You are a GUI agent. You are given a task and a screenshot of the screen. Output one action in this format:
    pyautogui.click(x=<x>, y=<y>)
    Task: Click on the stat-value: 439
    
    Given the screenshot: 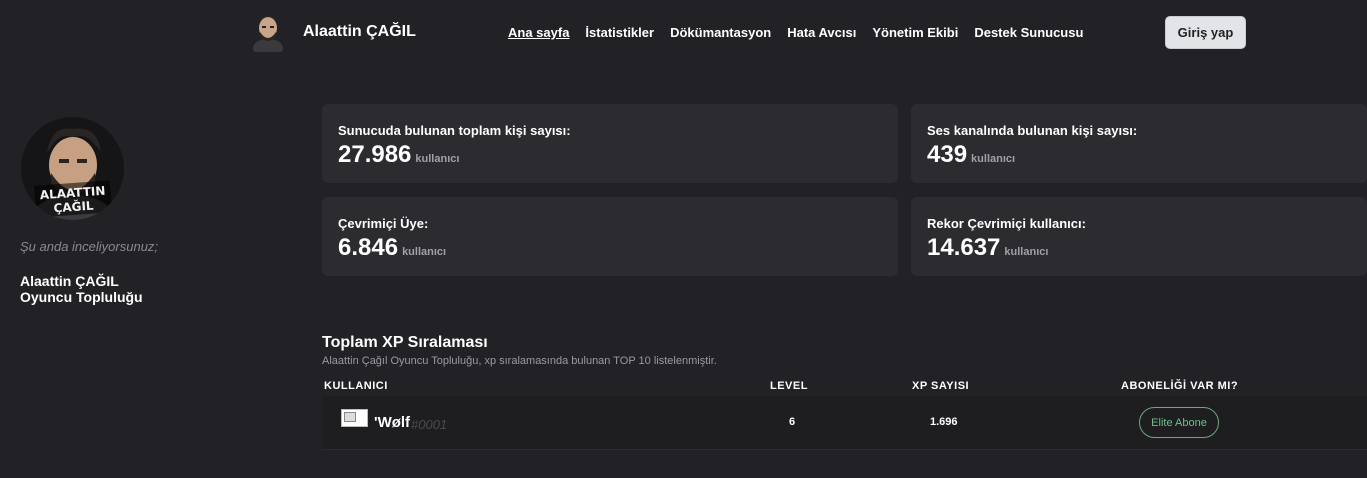 What is the action you would take?
    pyautogui.click(x=947, y=154)
    